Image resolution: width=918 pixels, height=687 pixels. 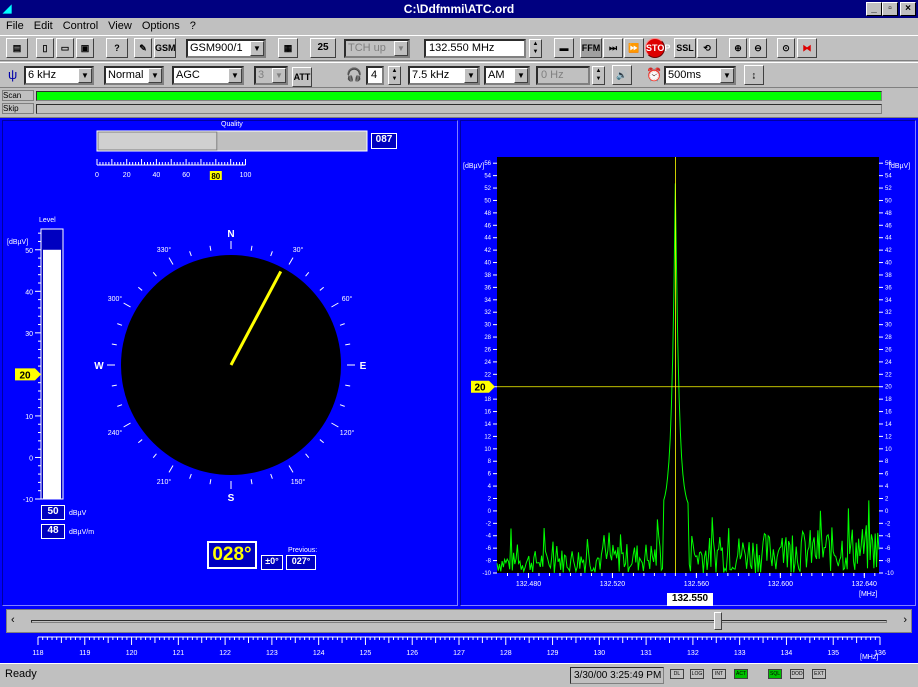 I want to click on spectrum-right-tick-label: -2, so click(x=888, y=524).